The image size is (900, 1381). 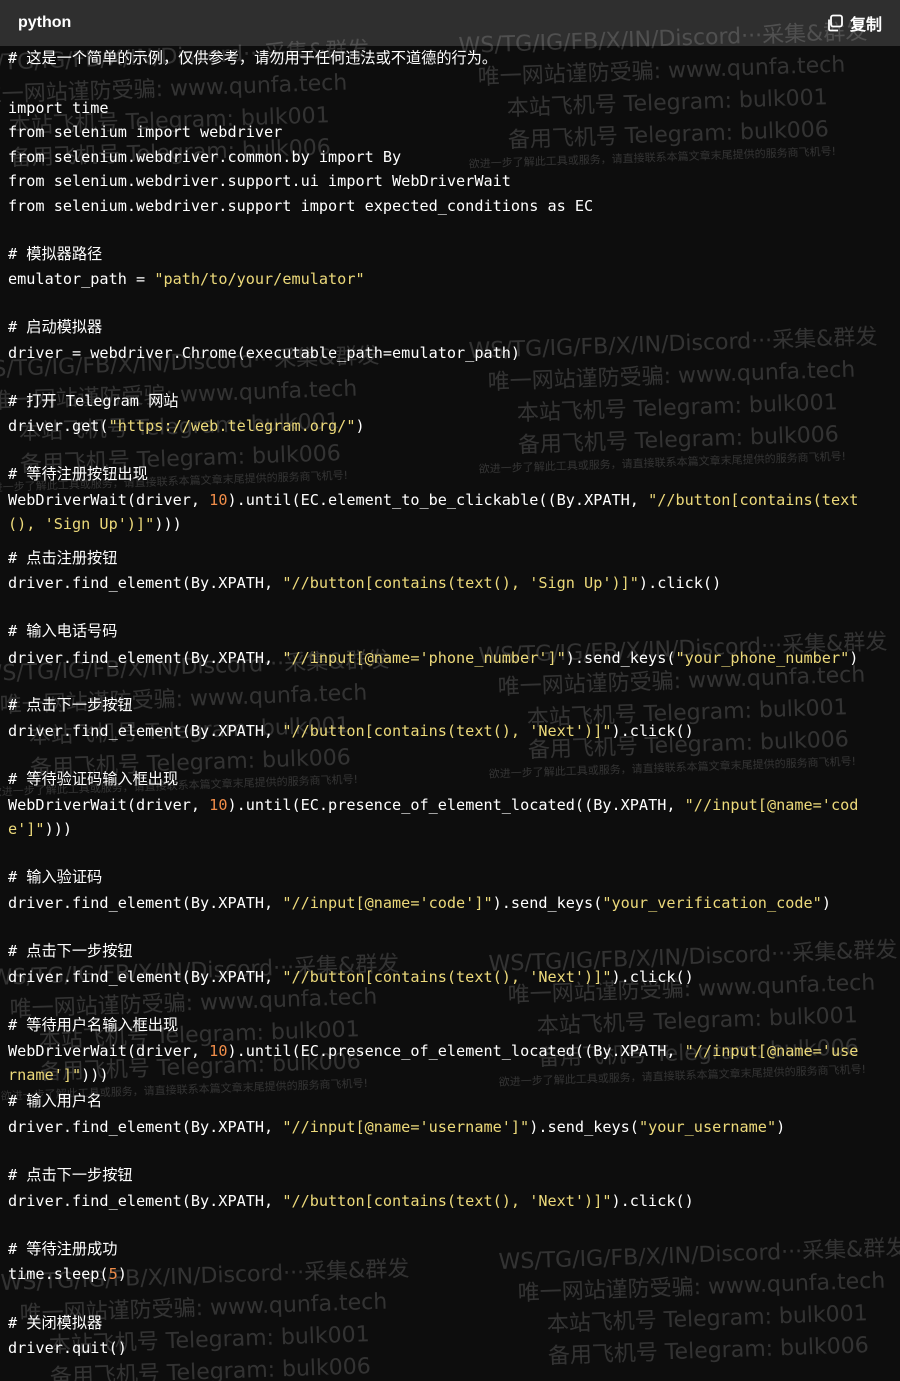 I want to click on code-comment-line: # 输入电话号码, so click(x=63, y=631).